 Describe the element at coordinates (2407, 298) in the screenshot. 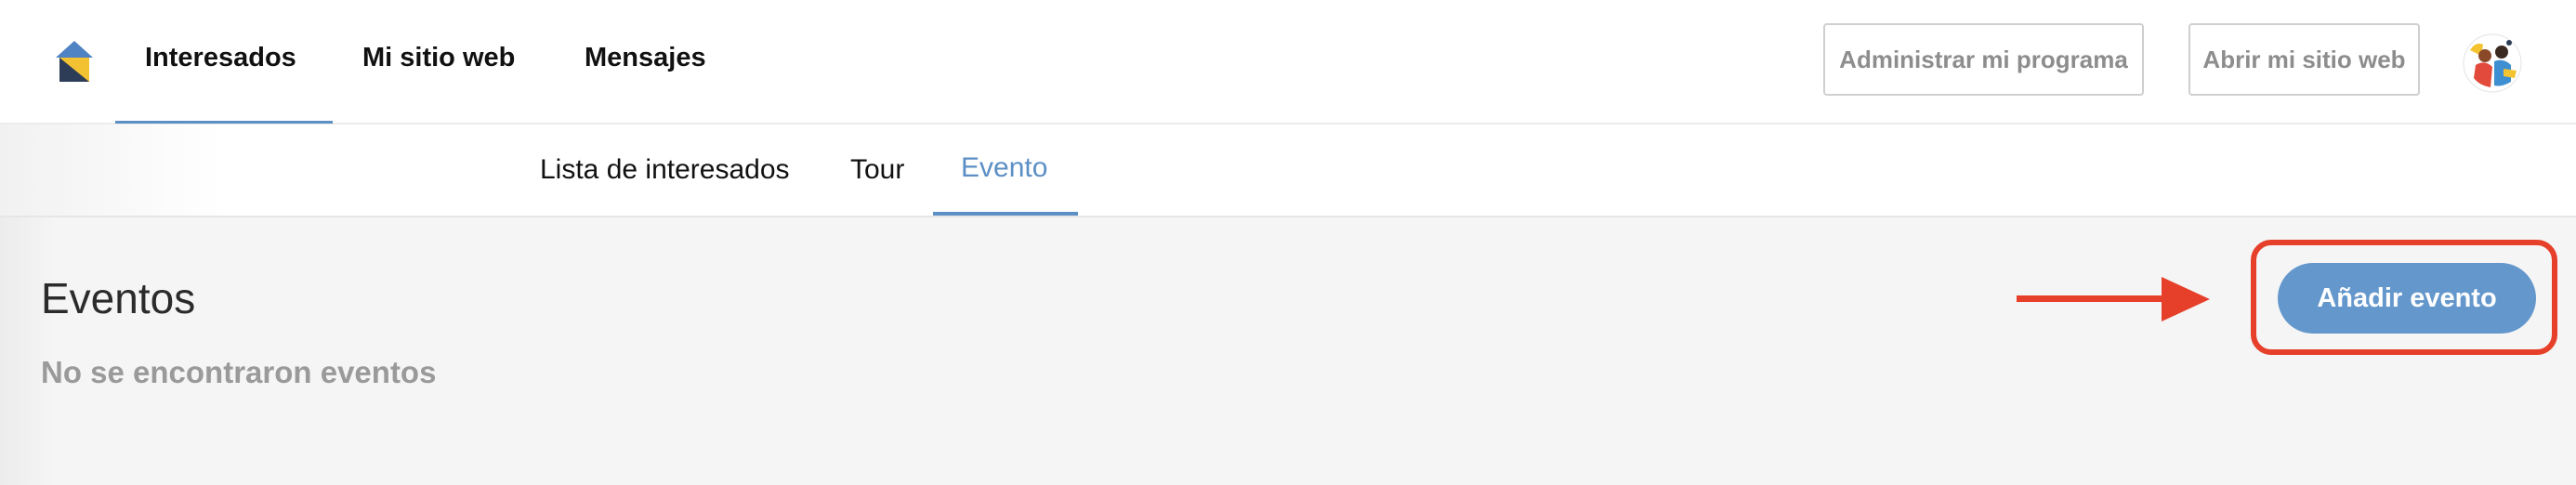

I see `add-event-button: Añadir evento` at that location.